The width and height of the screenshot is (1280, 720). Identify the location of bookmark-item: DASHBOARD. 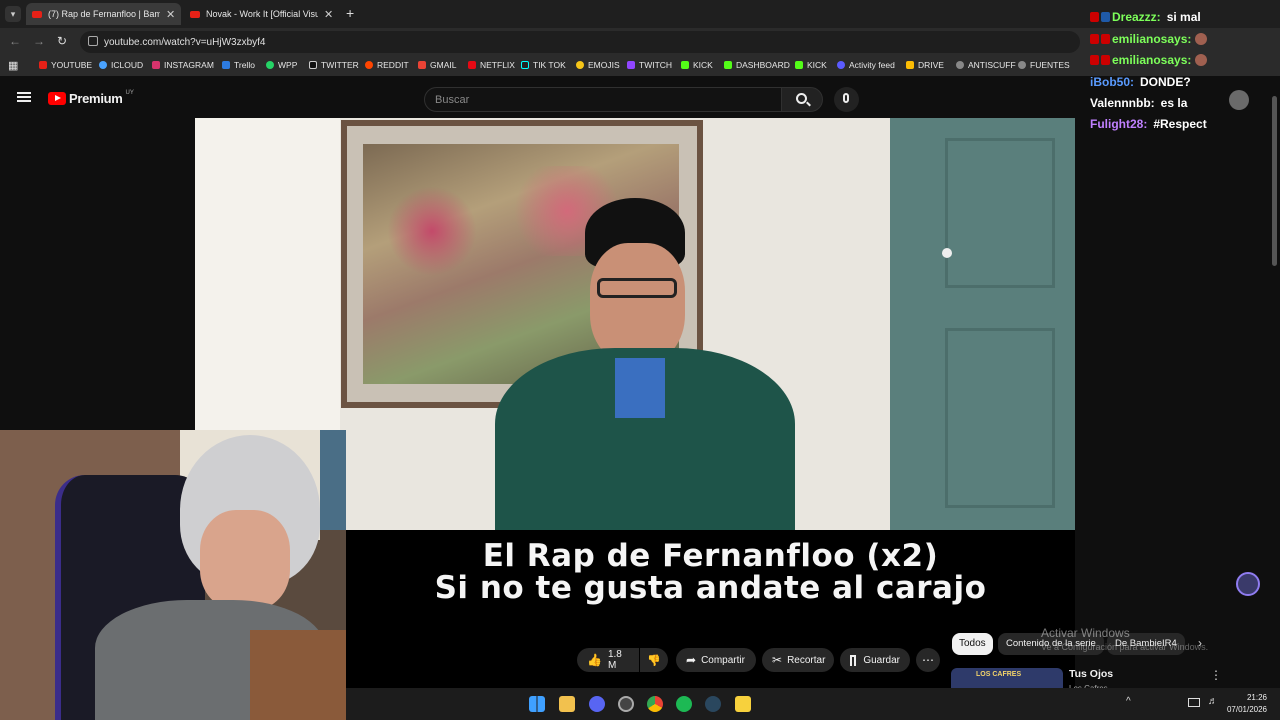
(757, 65).